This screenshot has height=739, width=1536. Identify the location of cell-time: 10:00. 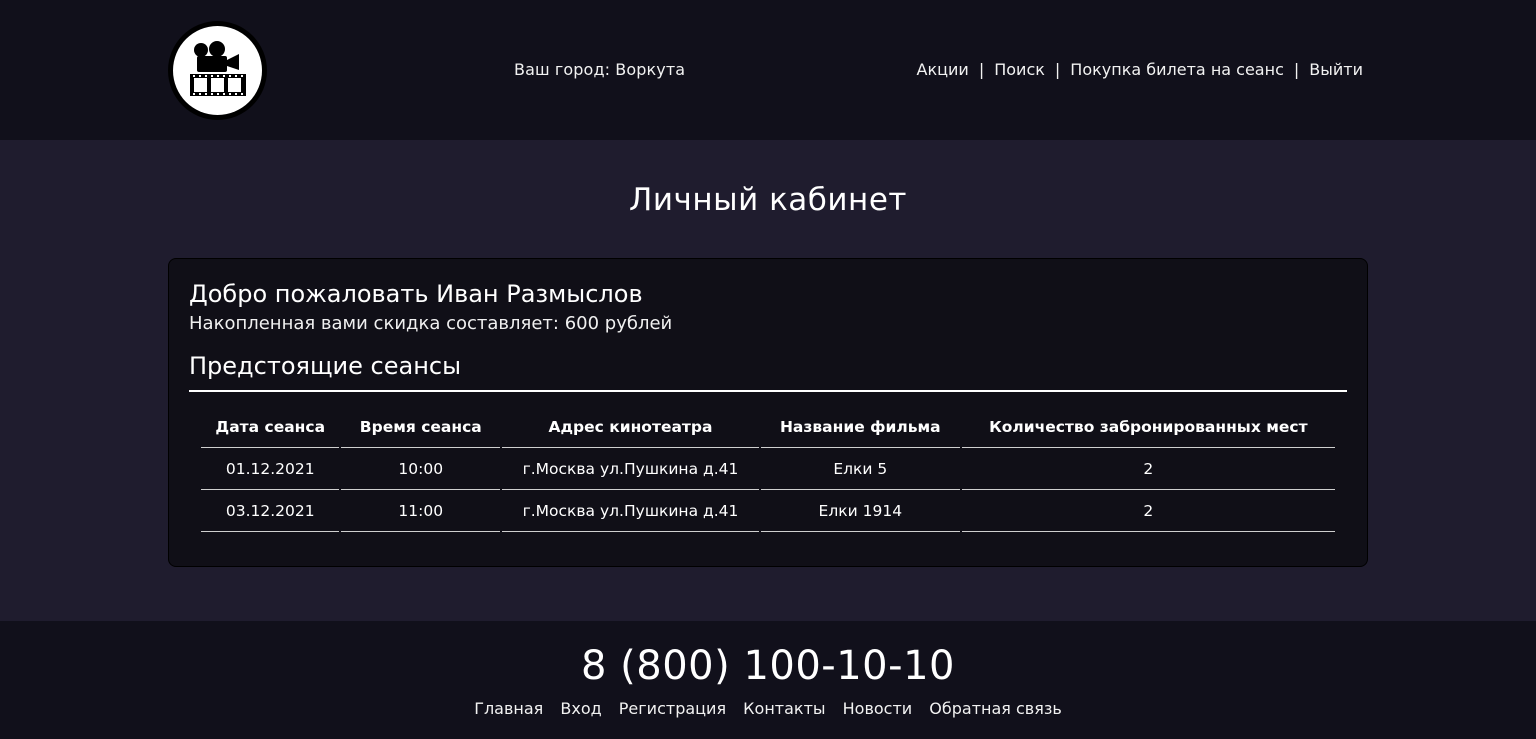
(421, 469).